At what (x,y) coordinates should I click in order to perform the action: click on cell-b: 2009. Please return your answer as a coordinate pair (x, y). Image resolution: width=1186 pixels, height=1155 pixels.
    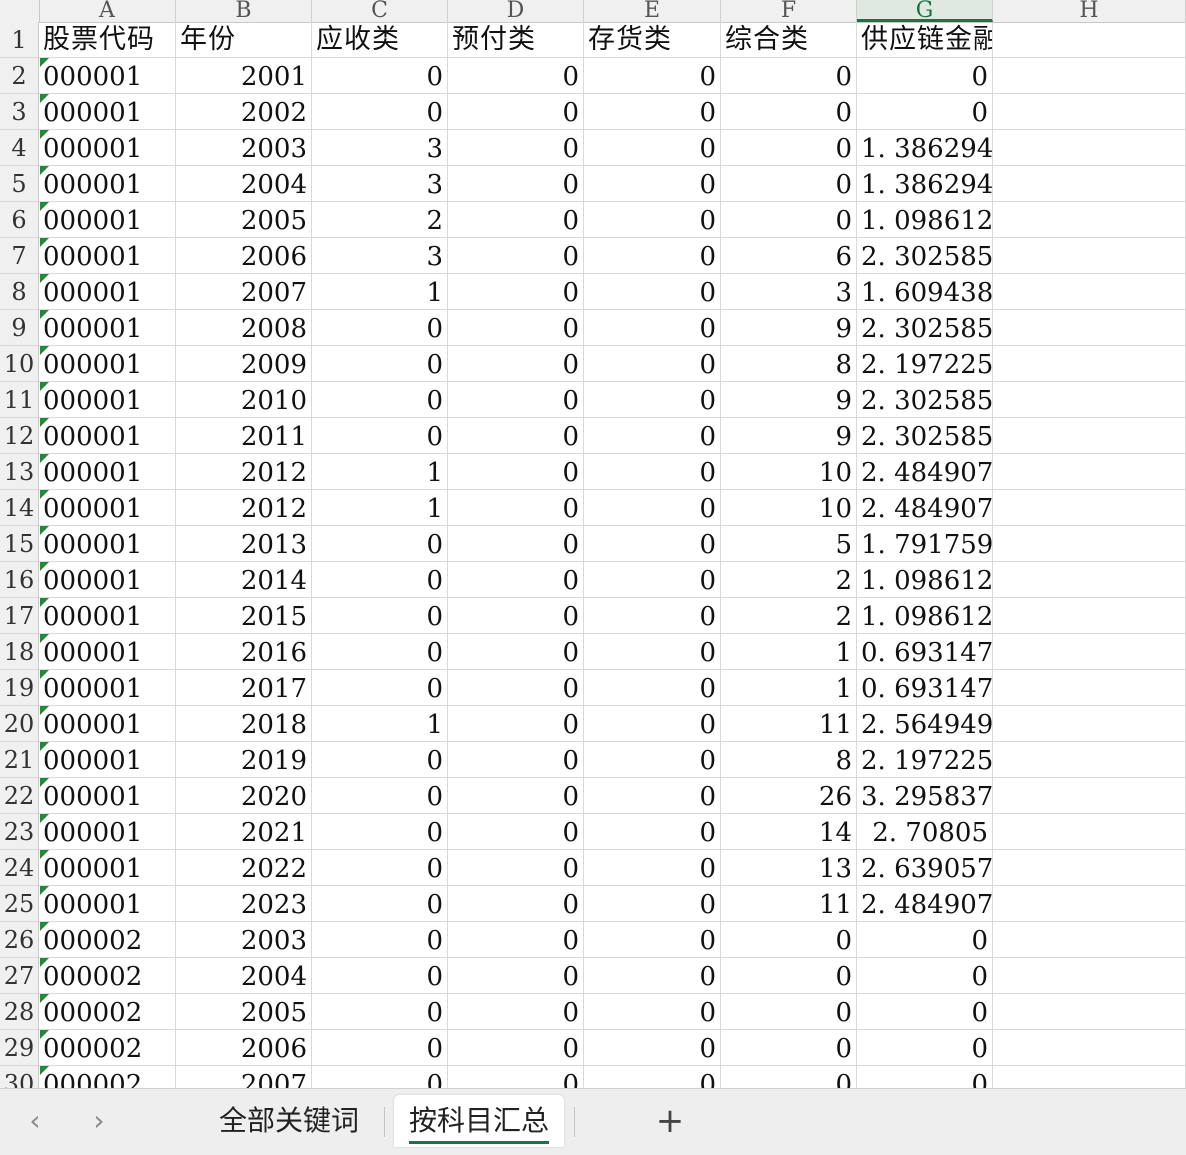
    Looking at the image, I should click on (244, 364).